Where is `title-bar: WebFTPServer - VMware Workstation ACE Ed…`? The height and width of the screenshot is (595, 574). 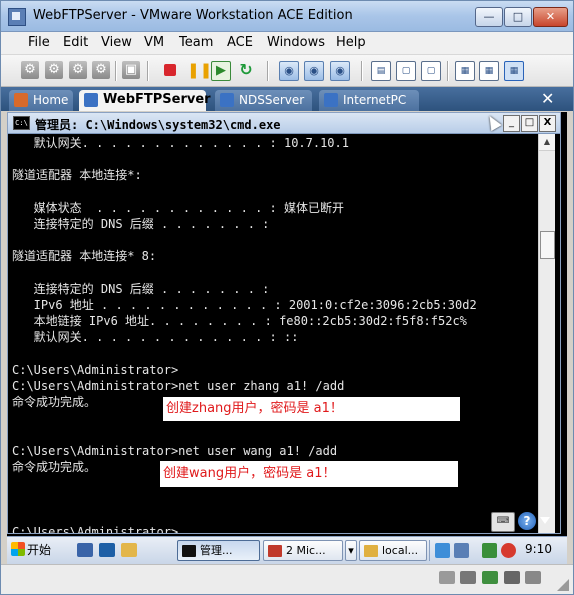 title-bar: WebFTPServer - VMware Workstation ACE Ed… is located at coordinates (287, 16).